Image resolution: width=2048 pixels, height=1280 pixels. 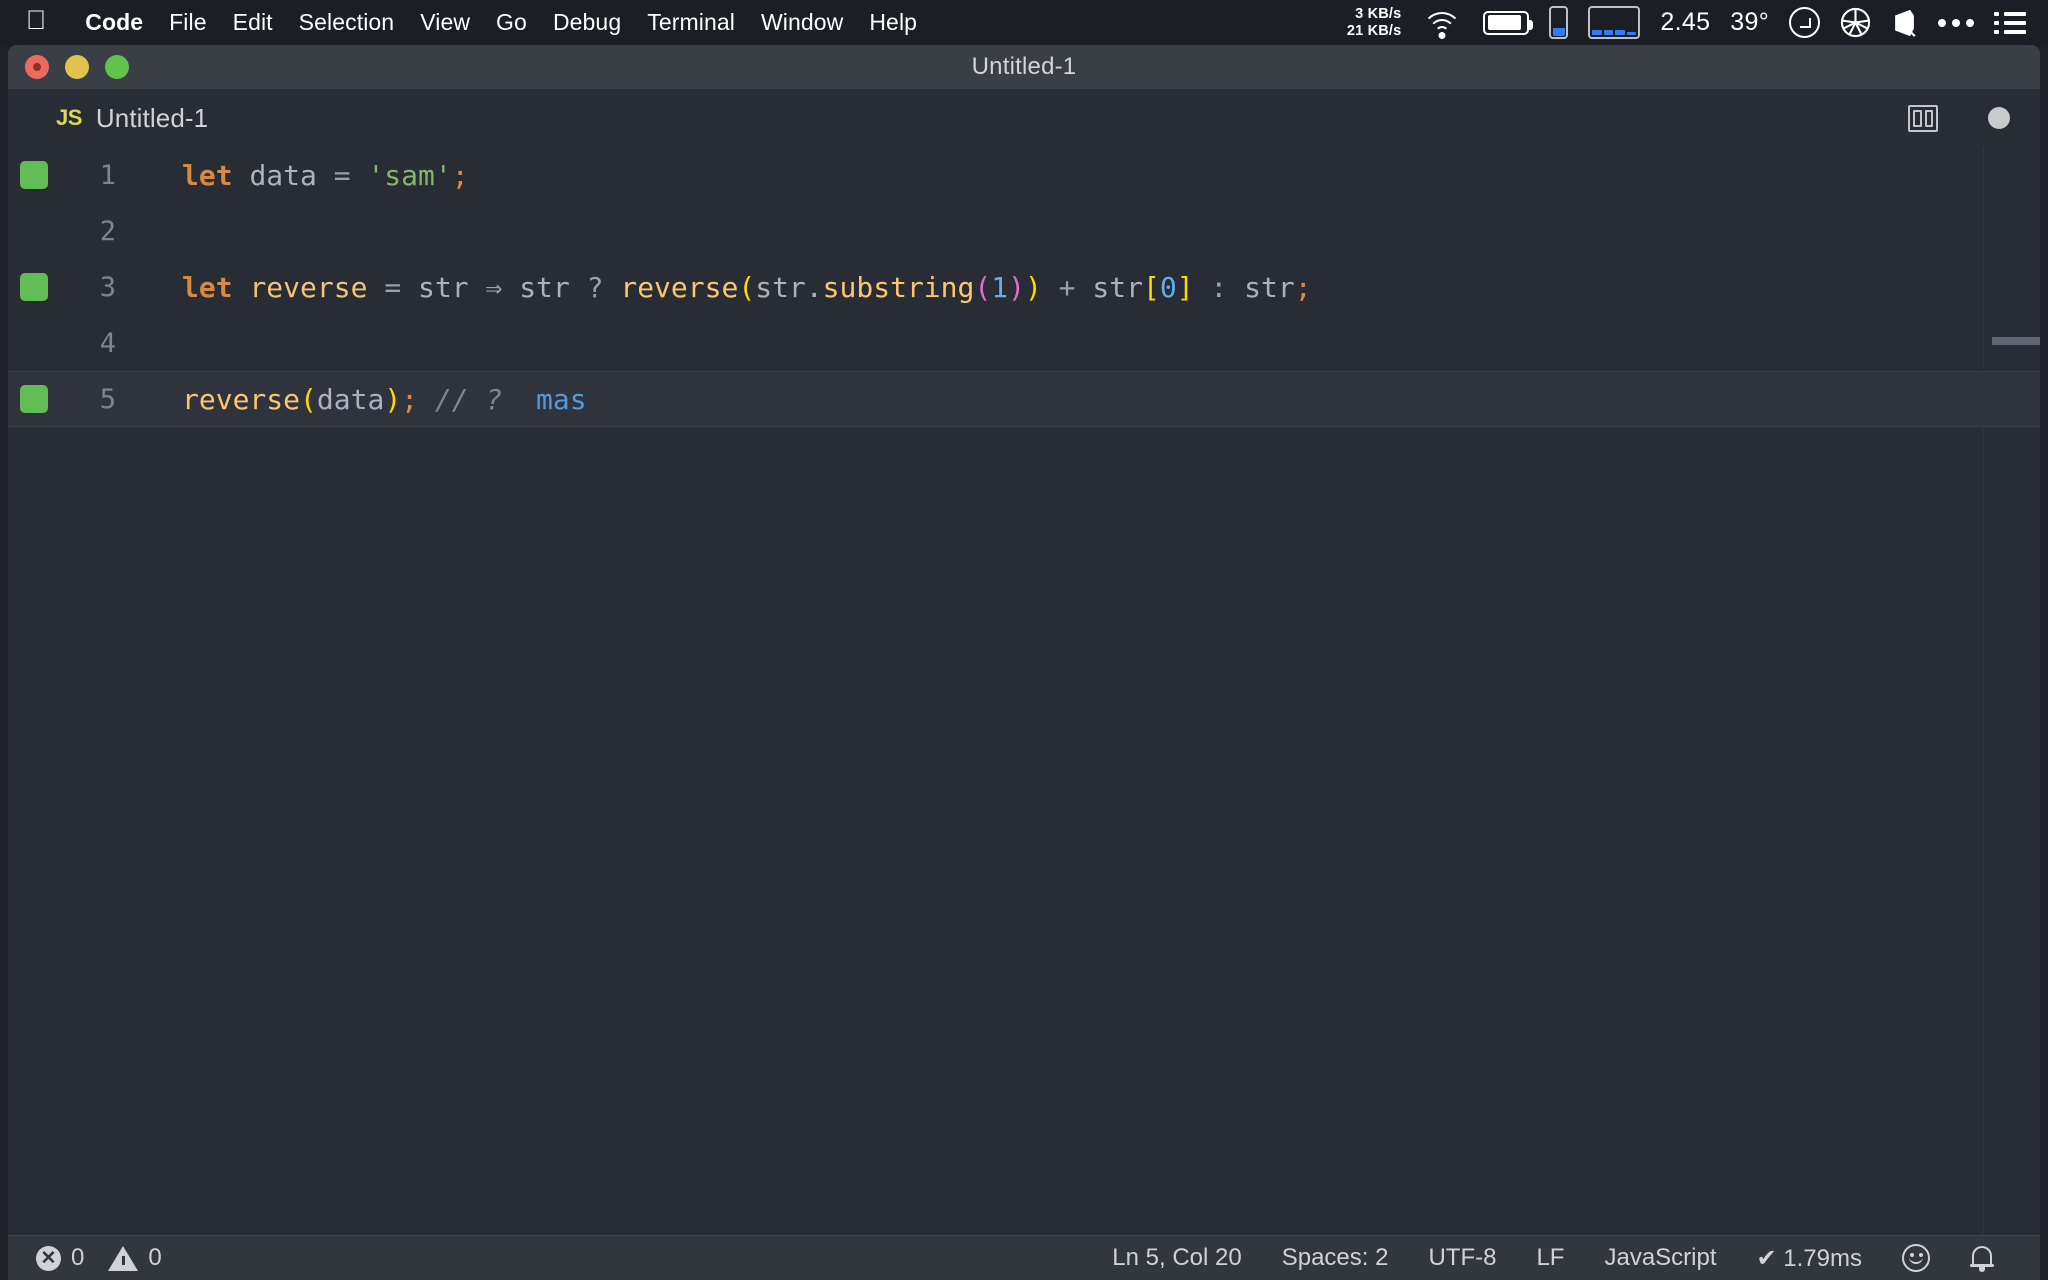 I want to click on menu-item-terminal: Terminal, so click(x=691, y=22).